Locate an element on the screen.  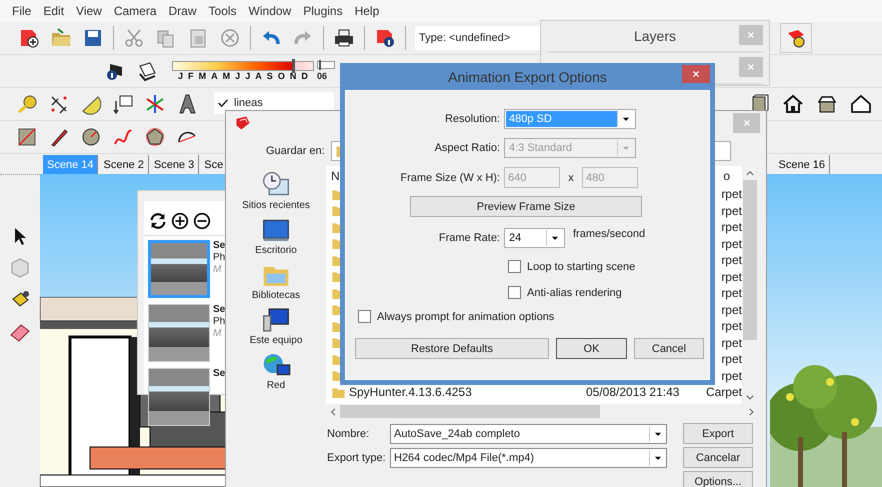
menu-item: Tools is located at coordinates (222, 11).